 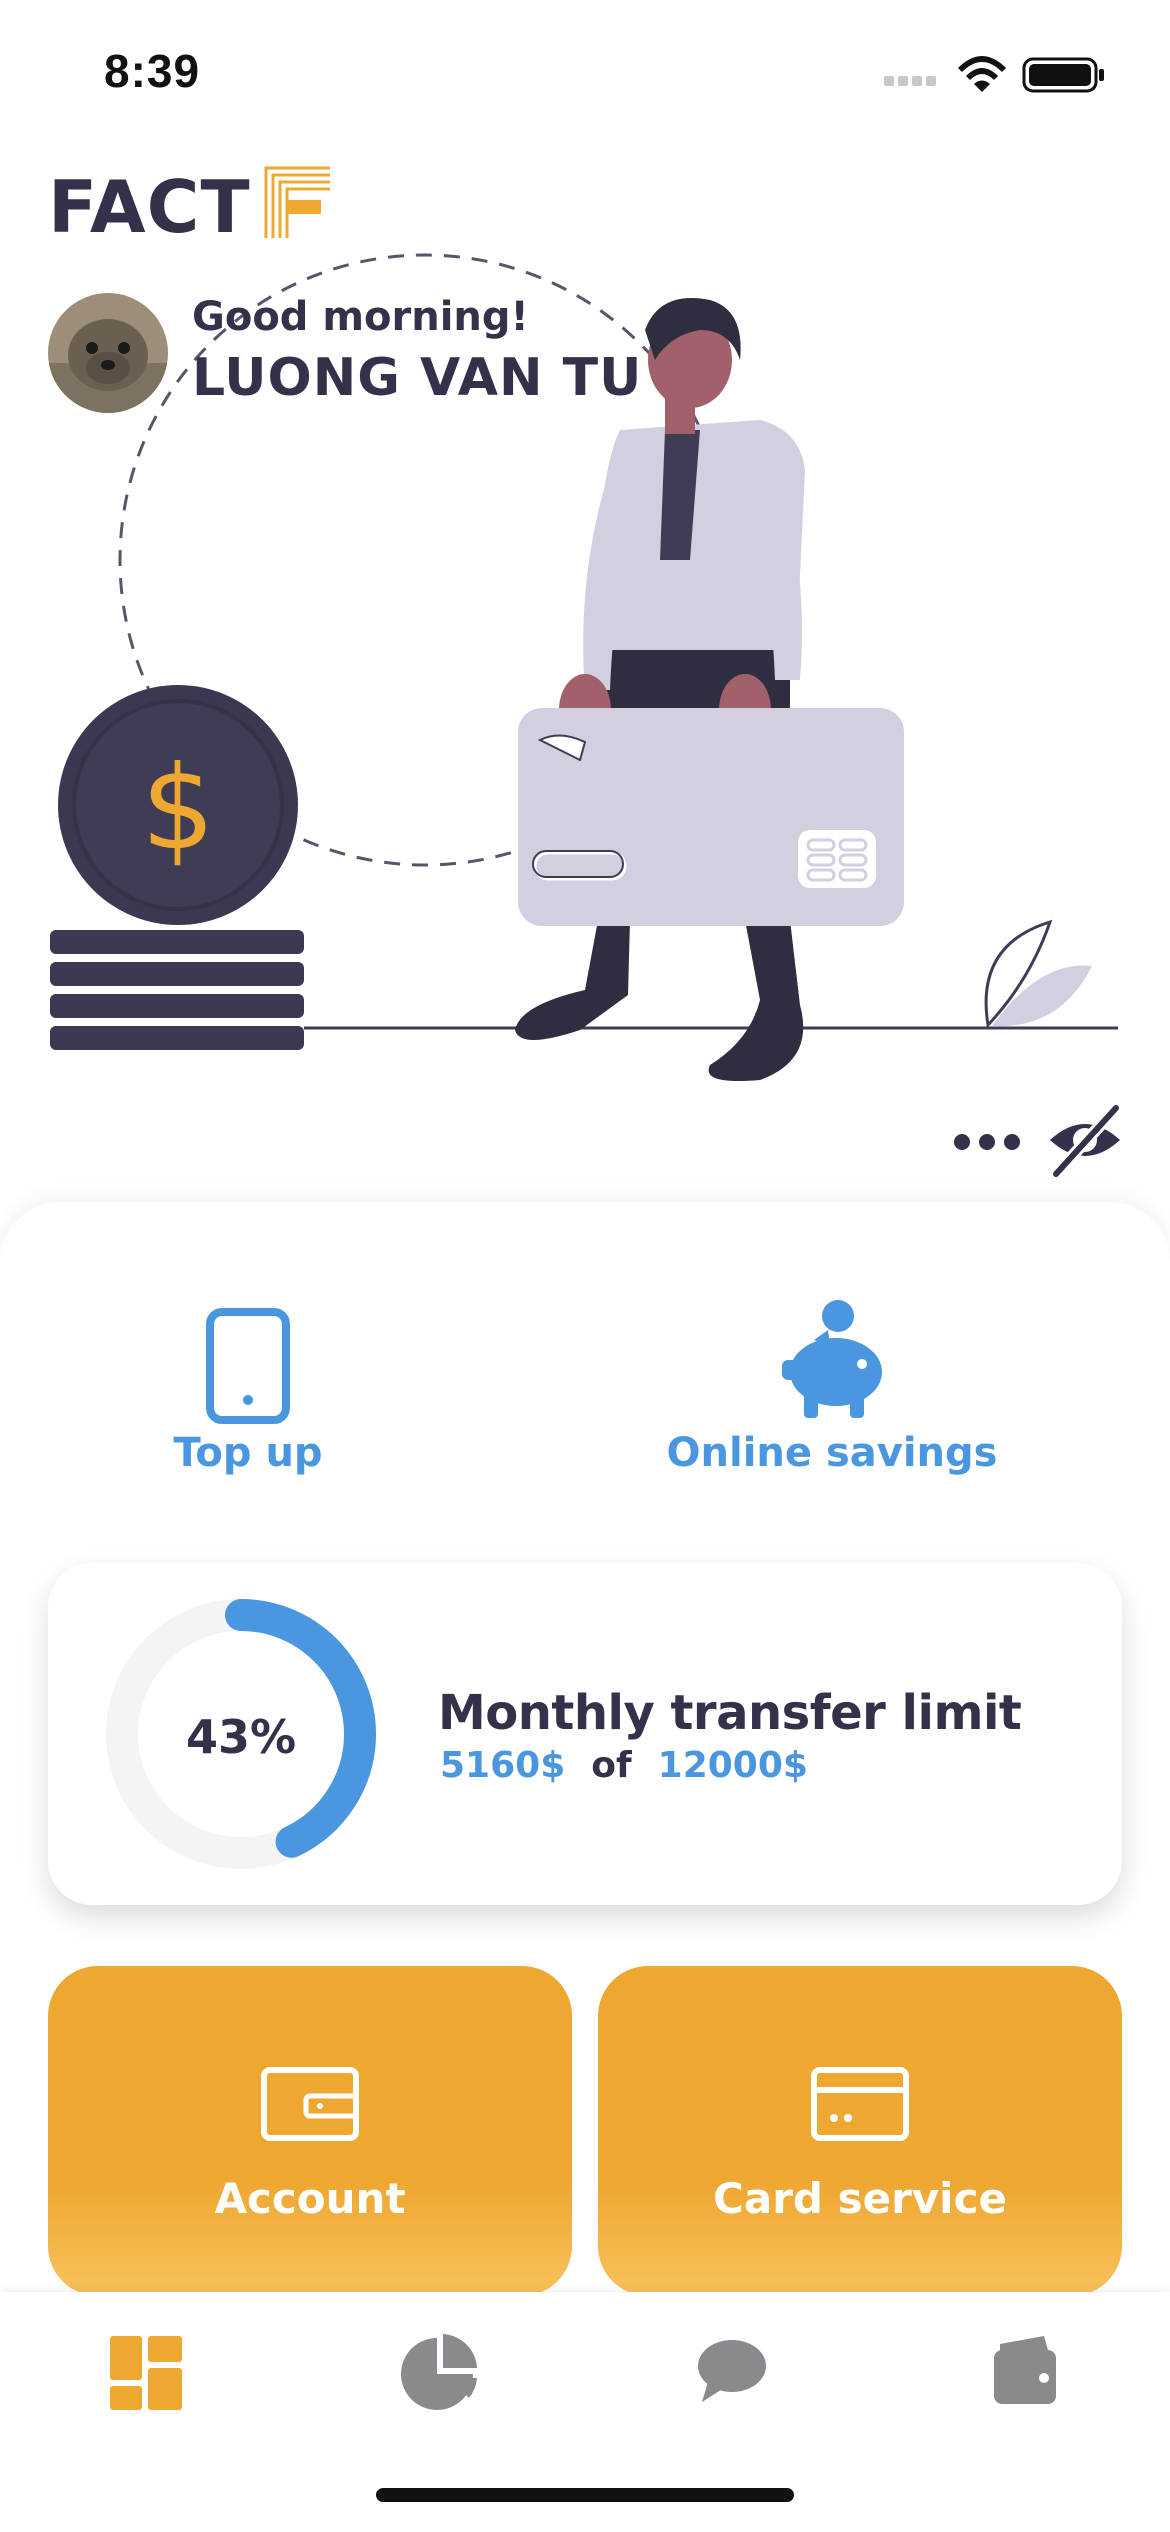 What do you see at coordinates (910, 81) in the screenshot?
I see `cellular-signal-icon` at bounding box center [910, 81].